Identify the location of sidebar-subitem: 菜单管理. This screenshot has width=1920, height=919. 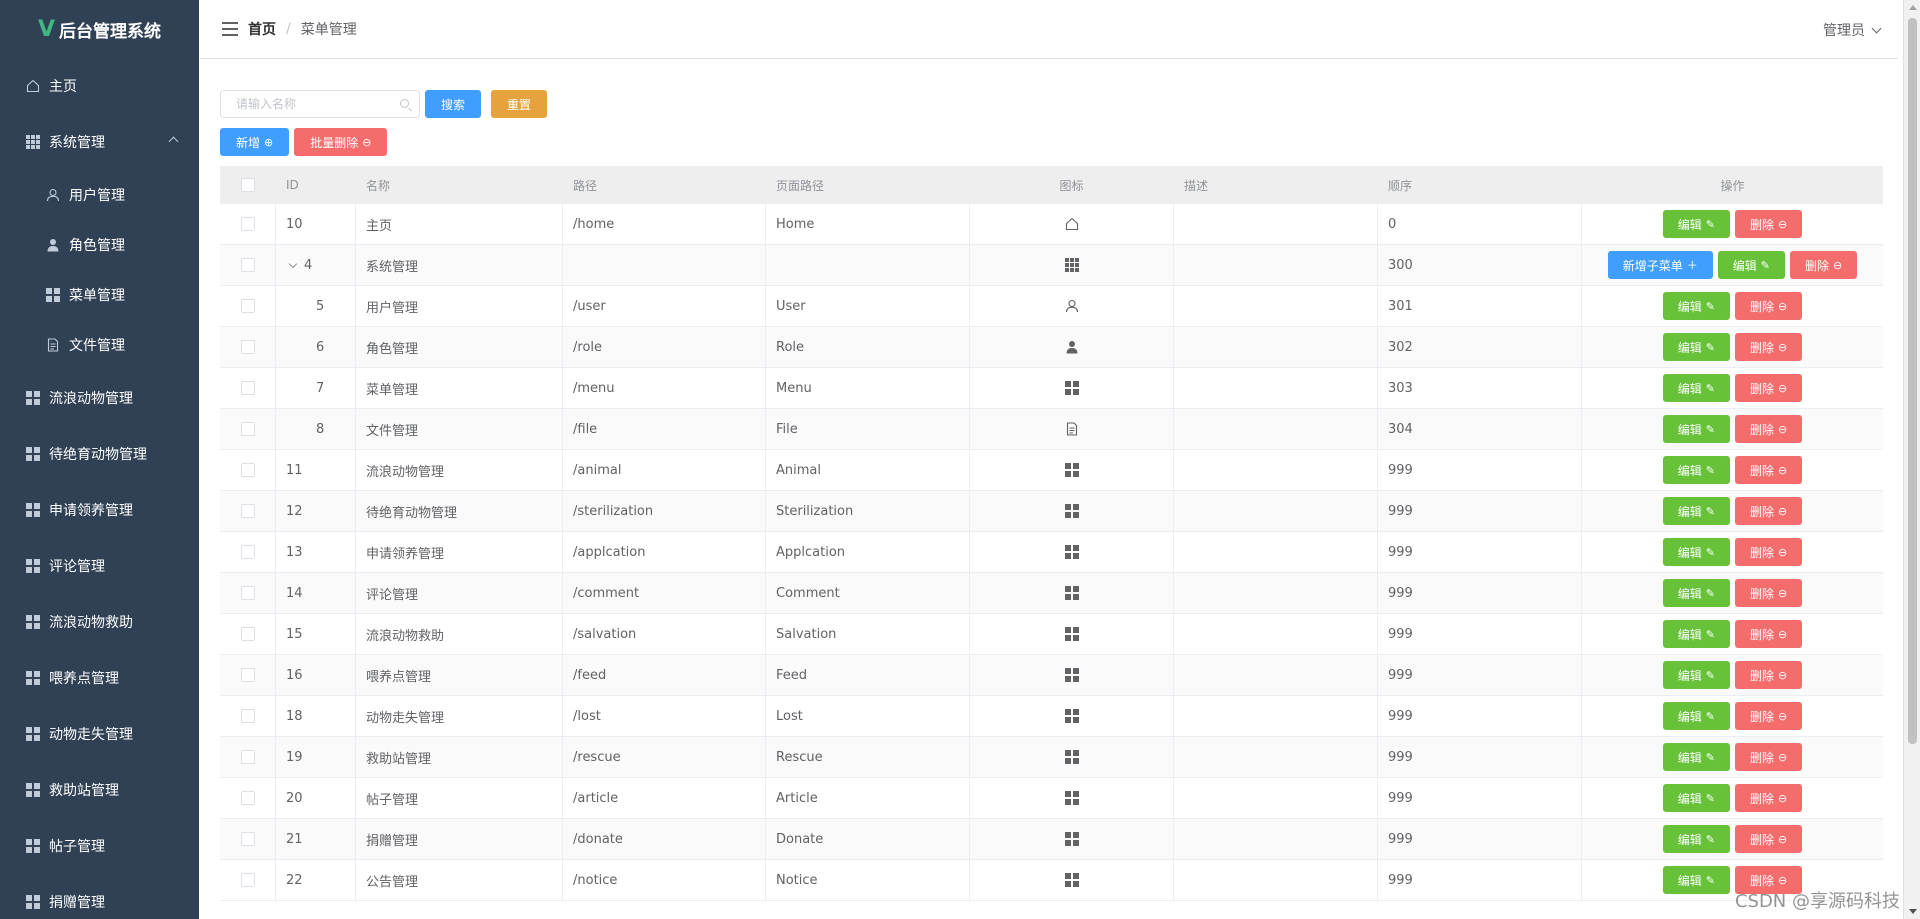
(99, 295).